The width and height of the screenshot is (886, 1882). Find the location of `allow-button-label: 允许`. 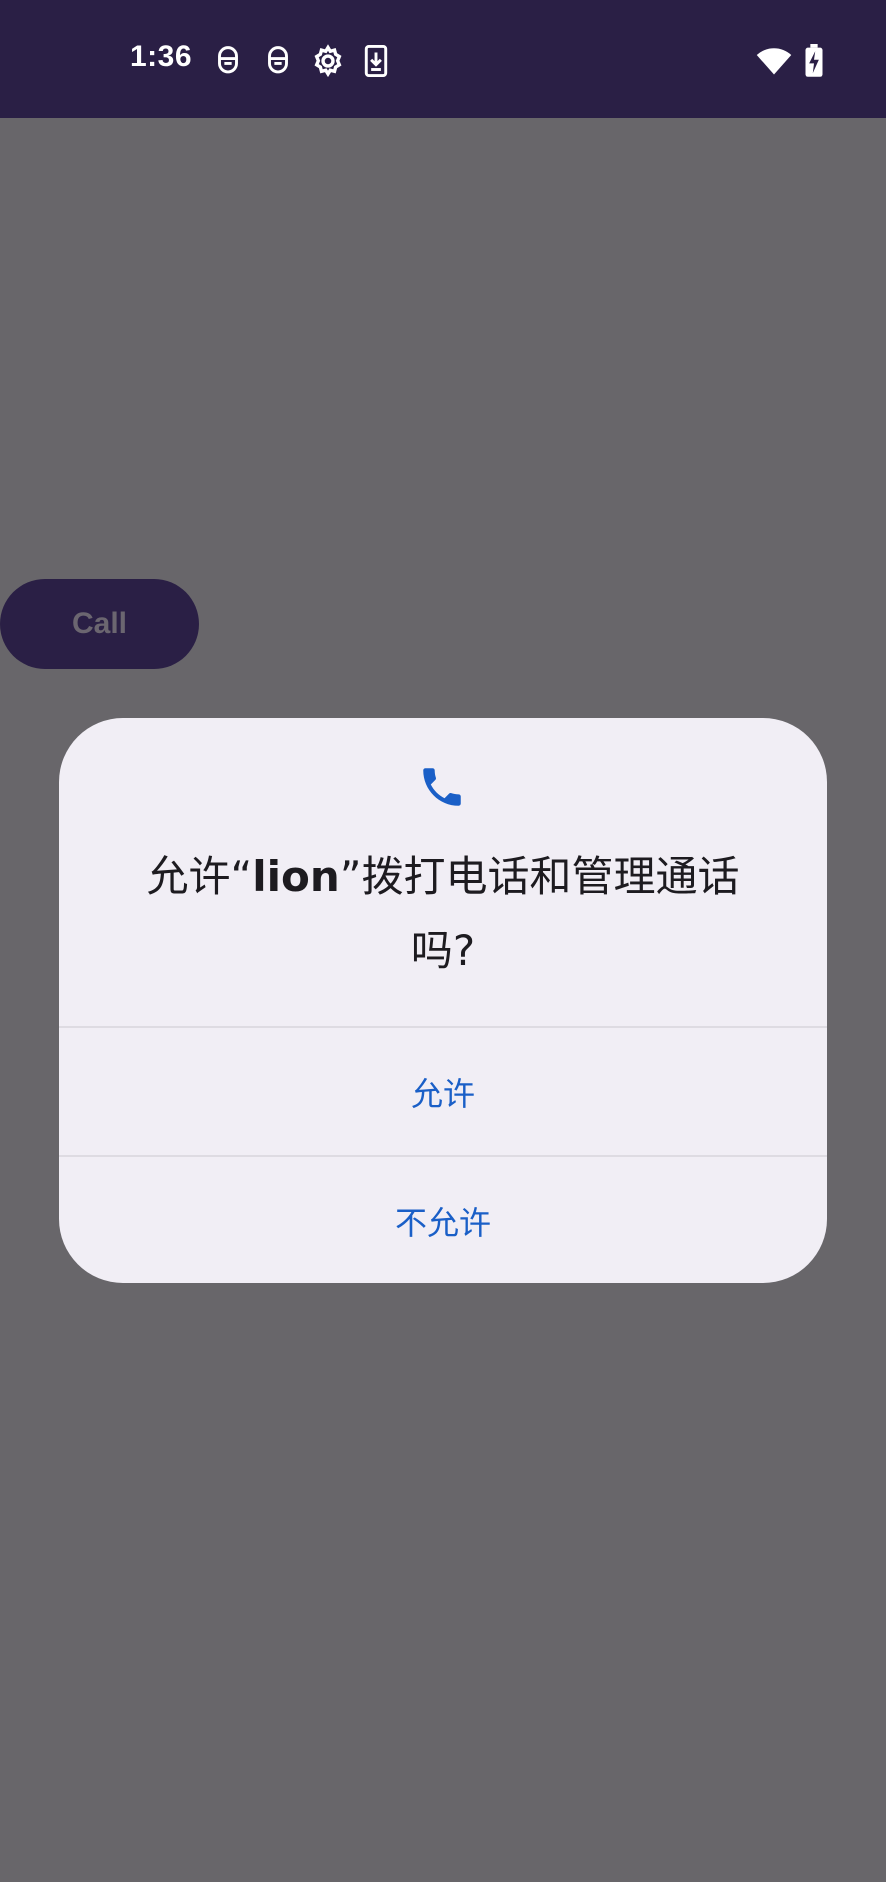

allow-button-label: 允许 is located at coordinates (442, 1094).